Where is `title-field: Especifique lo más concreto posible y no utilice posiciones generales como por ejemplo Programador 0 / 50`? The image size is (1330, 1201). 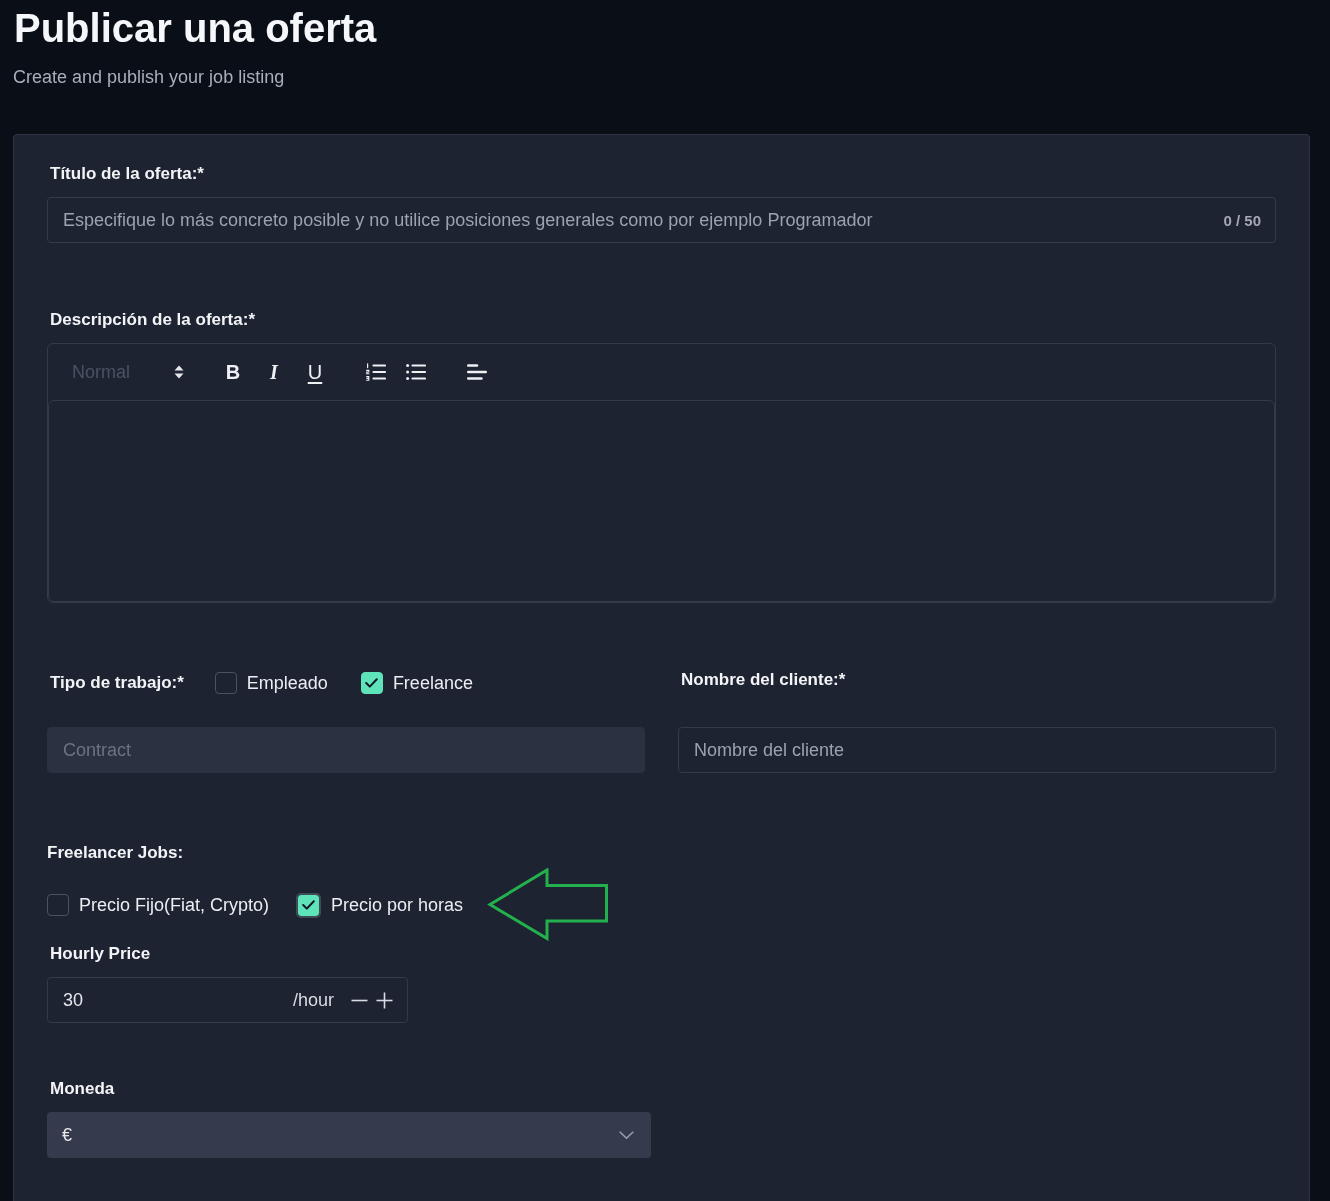 title-field: Especifique lo más concreto posible y no utilice posiciones generales como por ejemplo Programador 0 / 50 is located at coordinates (661, 220).